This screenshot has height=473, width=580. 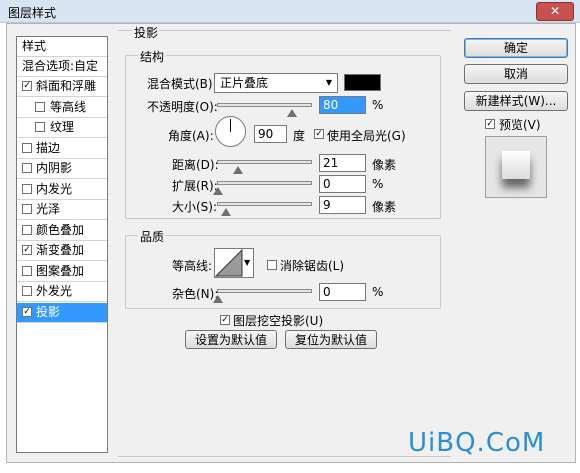 I want to click on noise-slider, so click(x=262, y=296).